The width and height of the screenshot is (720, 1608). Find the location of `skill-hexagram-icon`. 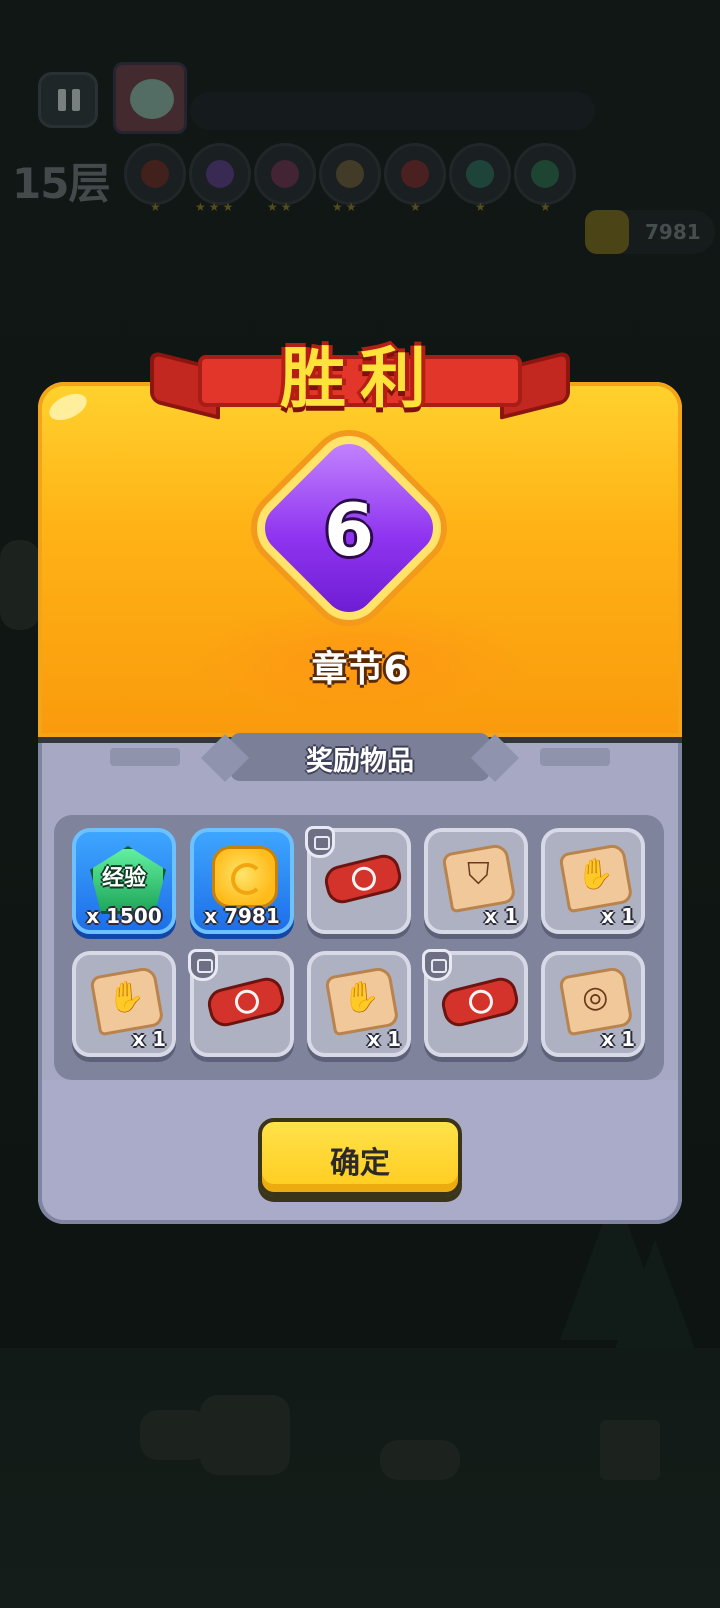

skill-hexagram-icon is located at coordinates (545, 174).